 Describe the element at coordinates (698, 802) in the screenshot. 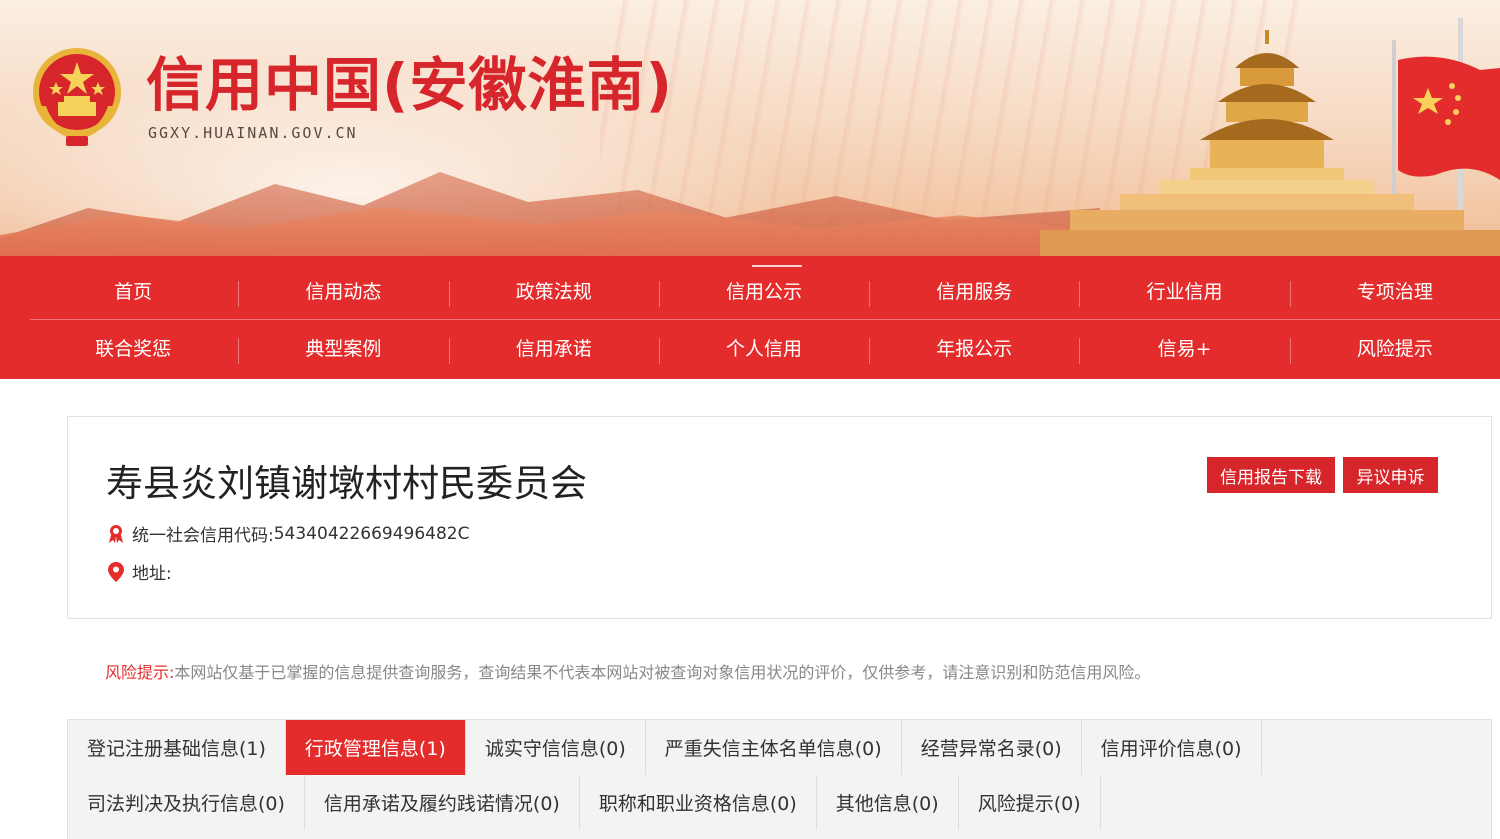

I see `tab-professional-qualifications: 职称和职业资格信息(0)` at that location.